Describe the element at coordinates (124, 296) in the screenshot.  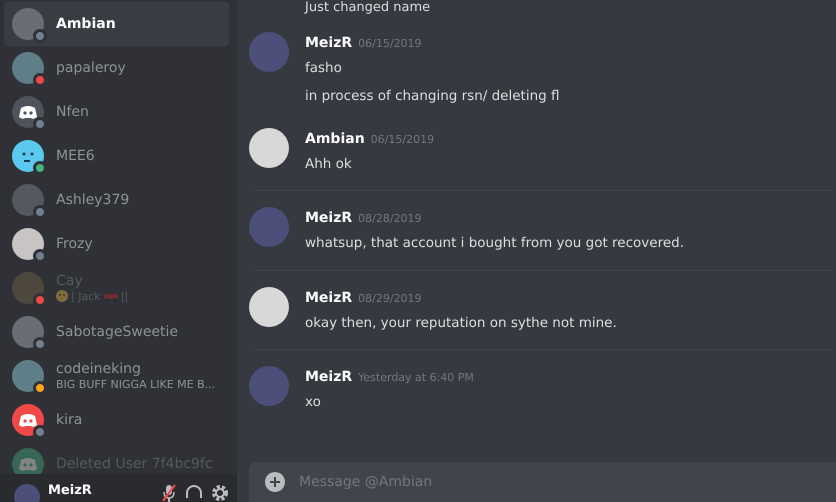
I see `status-text: ||` at that location.